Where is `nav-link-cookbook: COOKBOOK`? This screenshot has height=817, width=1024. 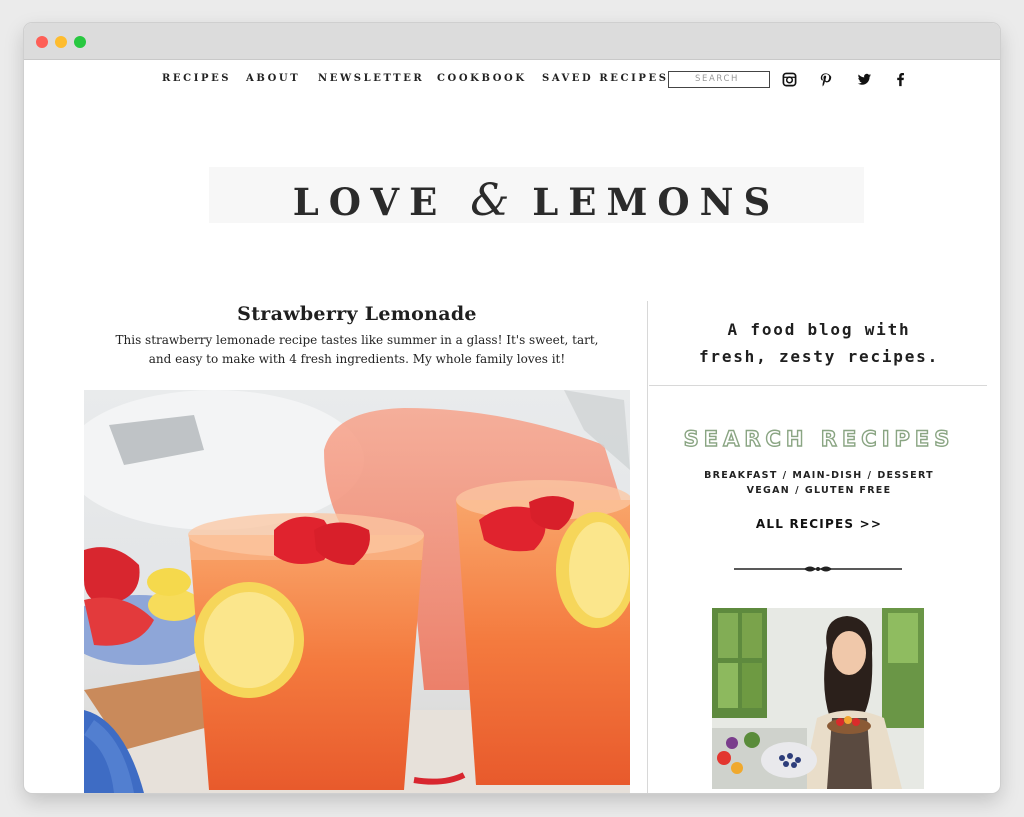 nav-link-cookbook: COOKBOOK is located at coordinates (482, 78).